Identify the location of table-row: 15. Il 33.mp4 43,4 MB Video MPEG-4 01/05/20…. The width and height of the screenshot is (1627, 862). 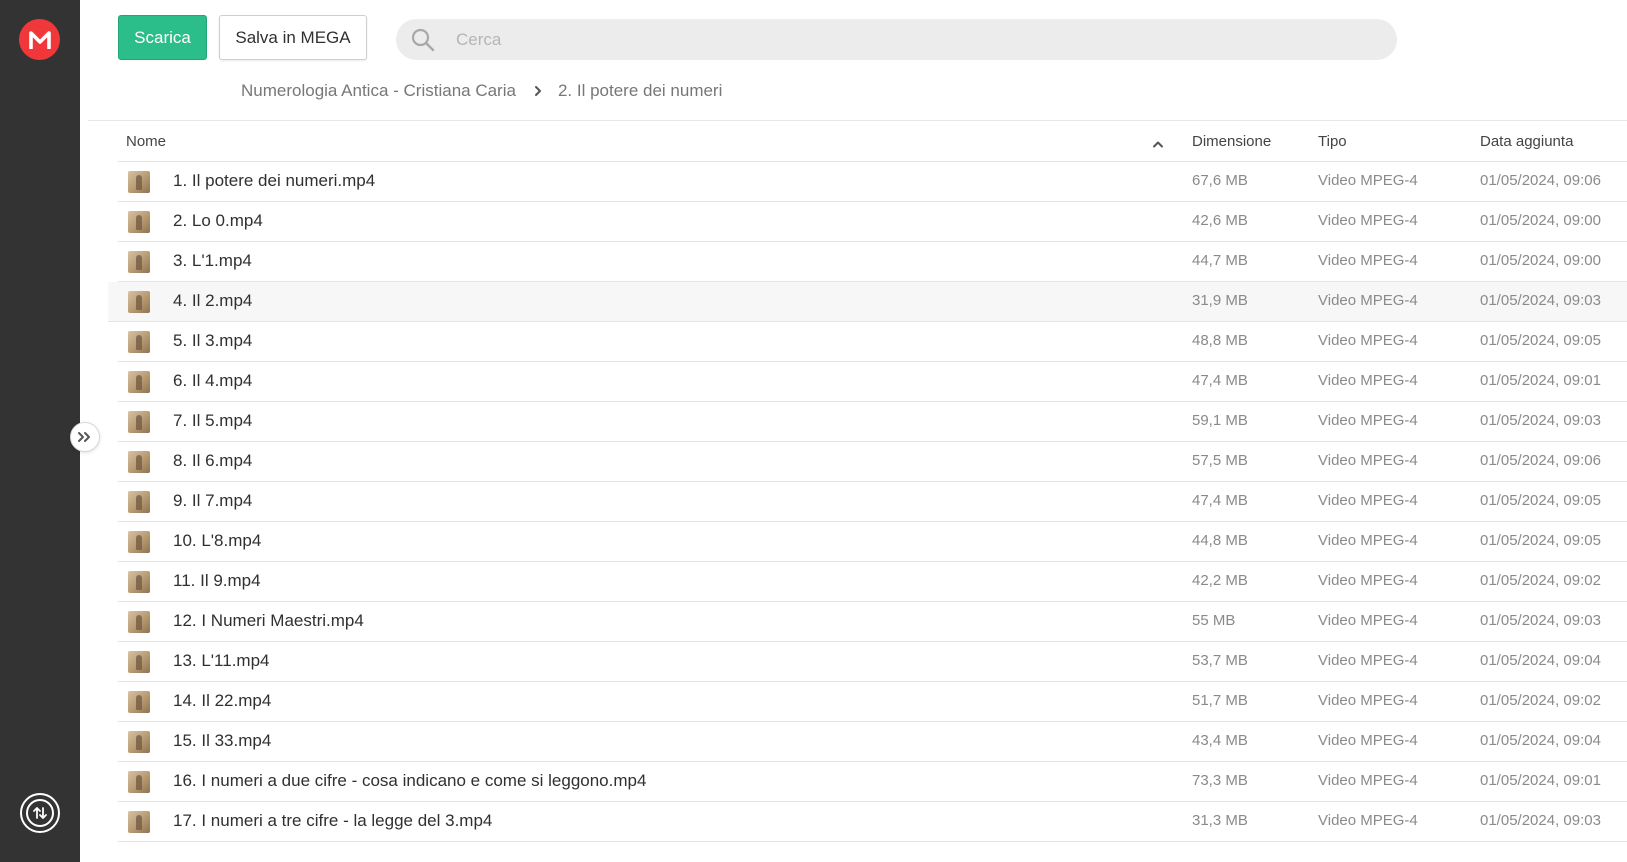
(872, 742).